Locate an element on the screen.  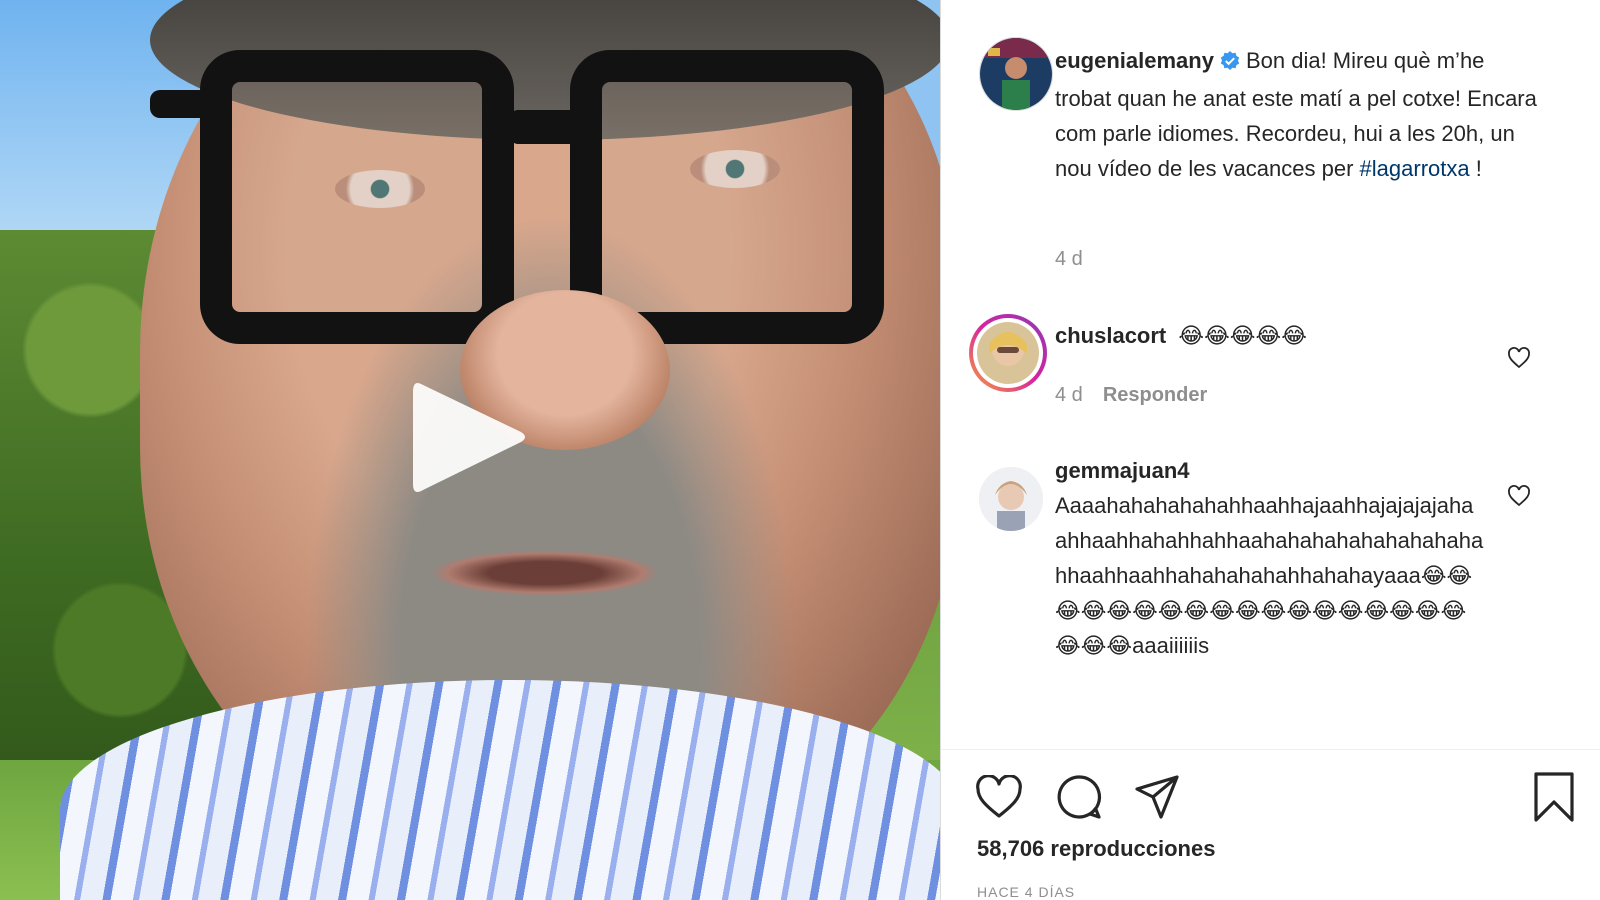
comment-username: gemmajuan4 is located at coordinates (1122, 470).